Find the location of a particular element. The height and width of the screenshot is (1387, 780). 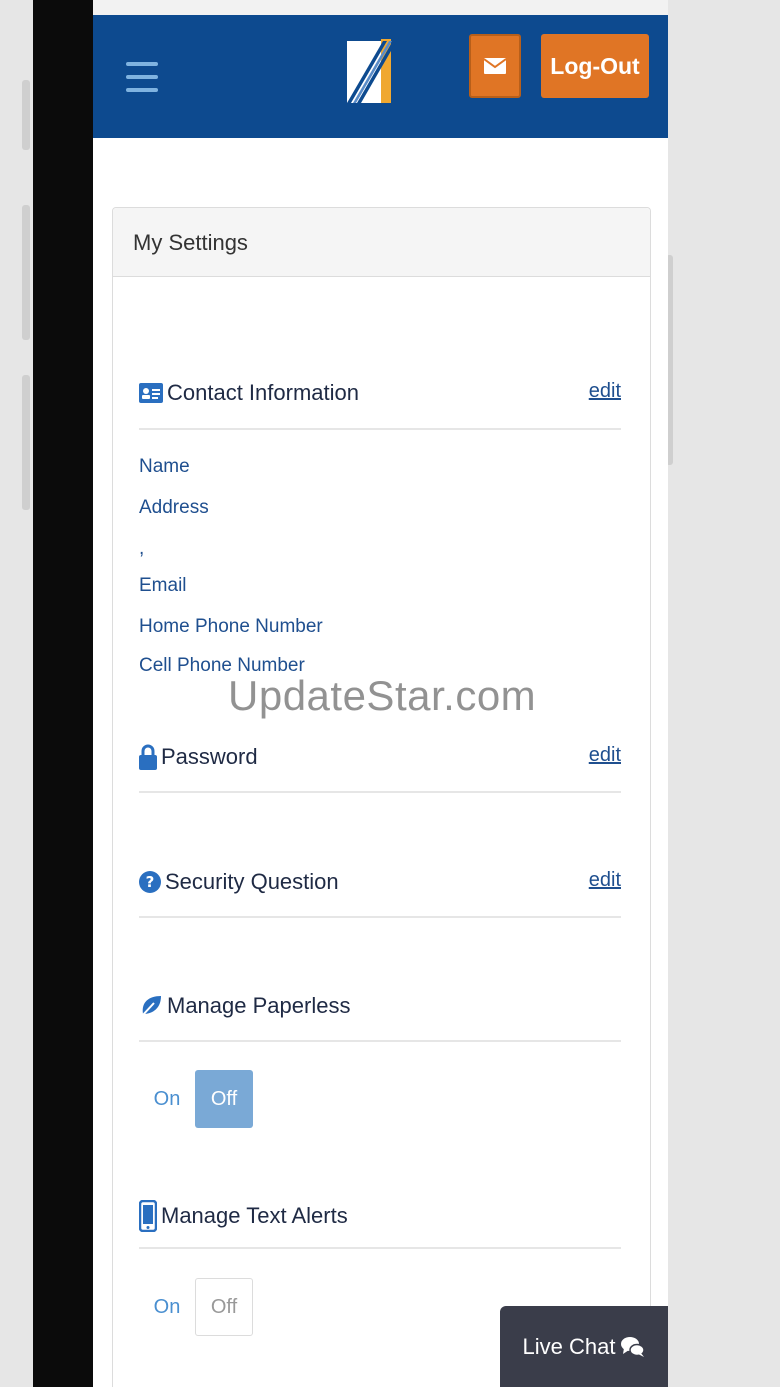

id-card-icon is located at coordinates (151, 393).